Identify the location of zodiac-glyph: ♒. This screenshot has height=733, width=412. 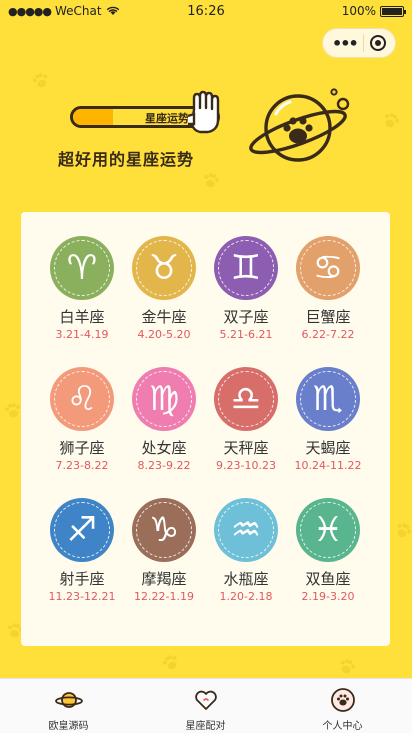
(246, 530).